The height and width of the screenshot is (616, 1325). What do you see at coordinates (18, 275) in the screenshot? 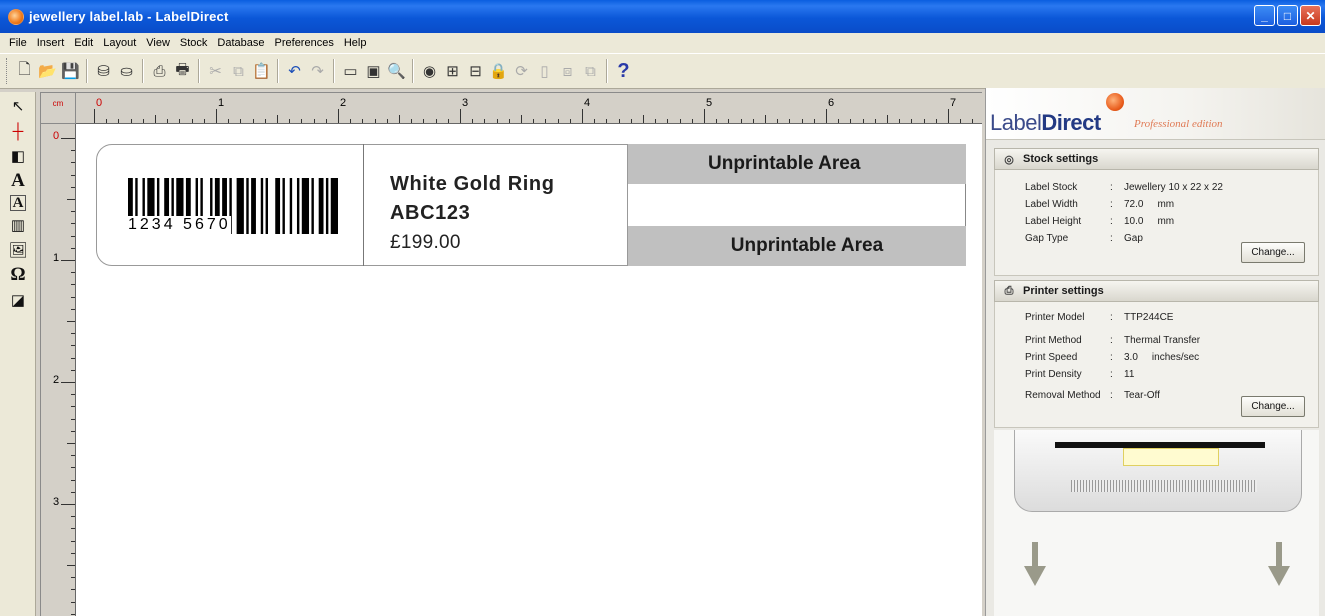
I see `symbol-tool-icon: Ω` at bounding box center [18, 275].